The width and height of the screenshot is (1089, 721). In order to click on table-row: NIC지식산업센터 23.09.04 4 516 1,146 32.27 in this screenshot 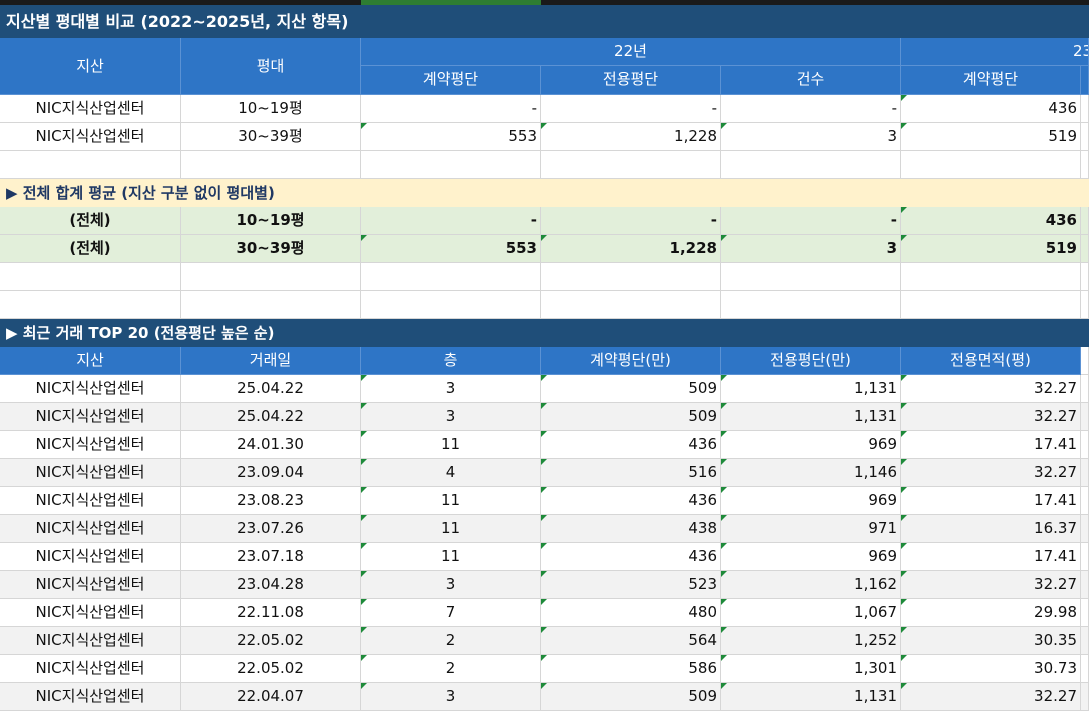, I will do `click(544, 473)`.